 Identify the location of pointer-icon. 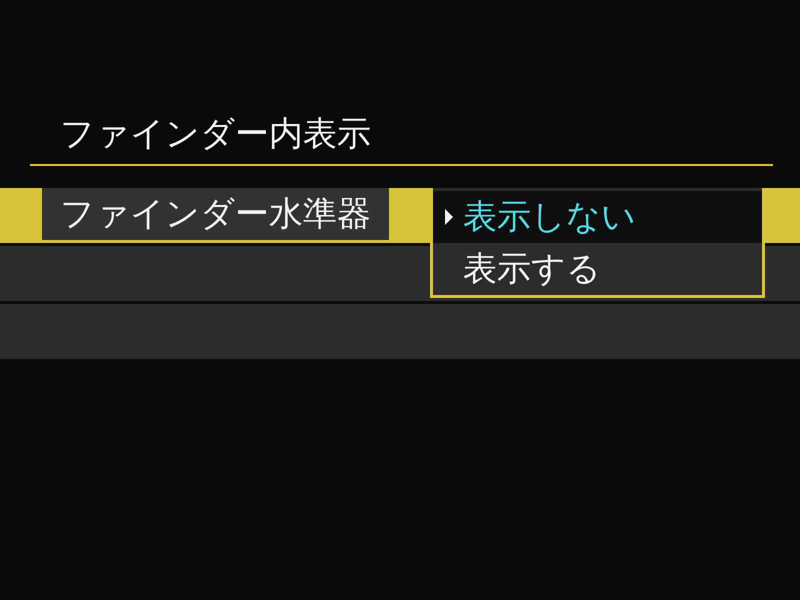
(449, 217).